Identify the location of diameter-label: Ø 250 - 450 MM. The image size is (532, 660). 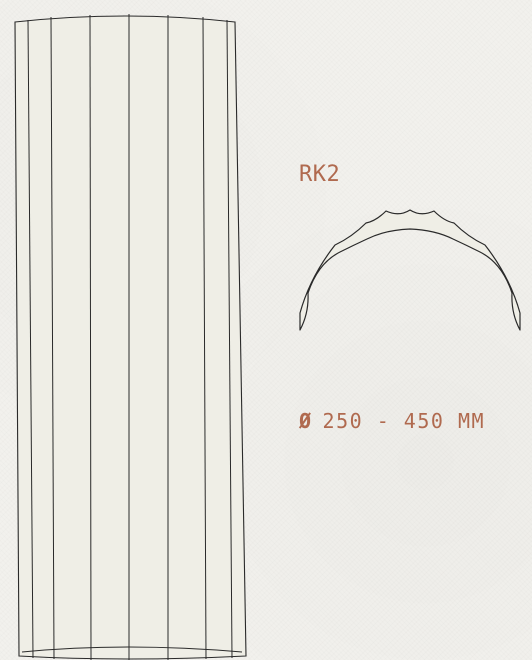
(392, 421).